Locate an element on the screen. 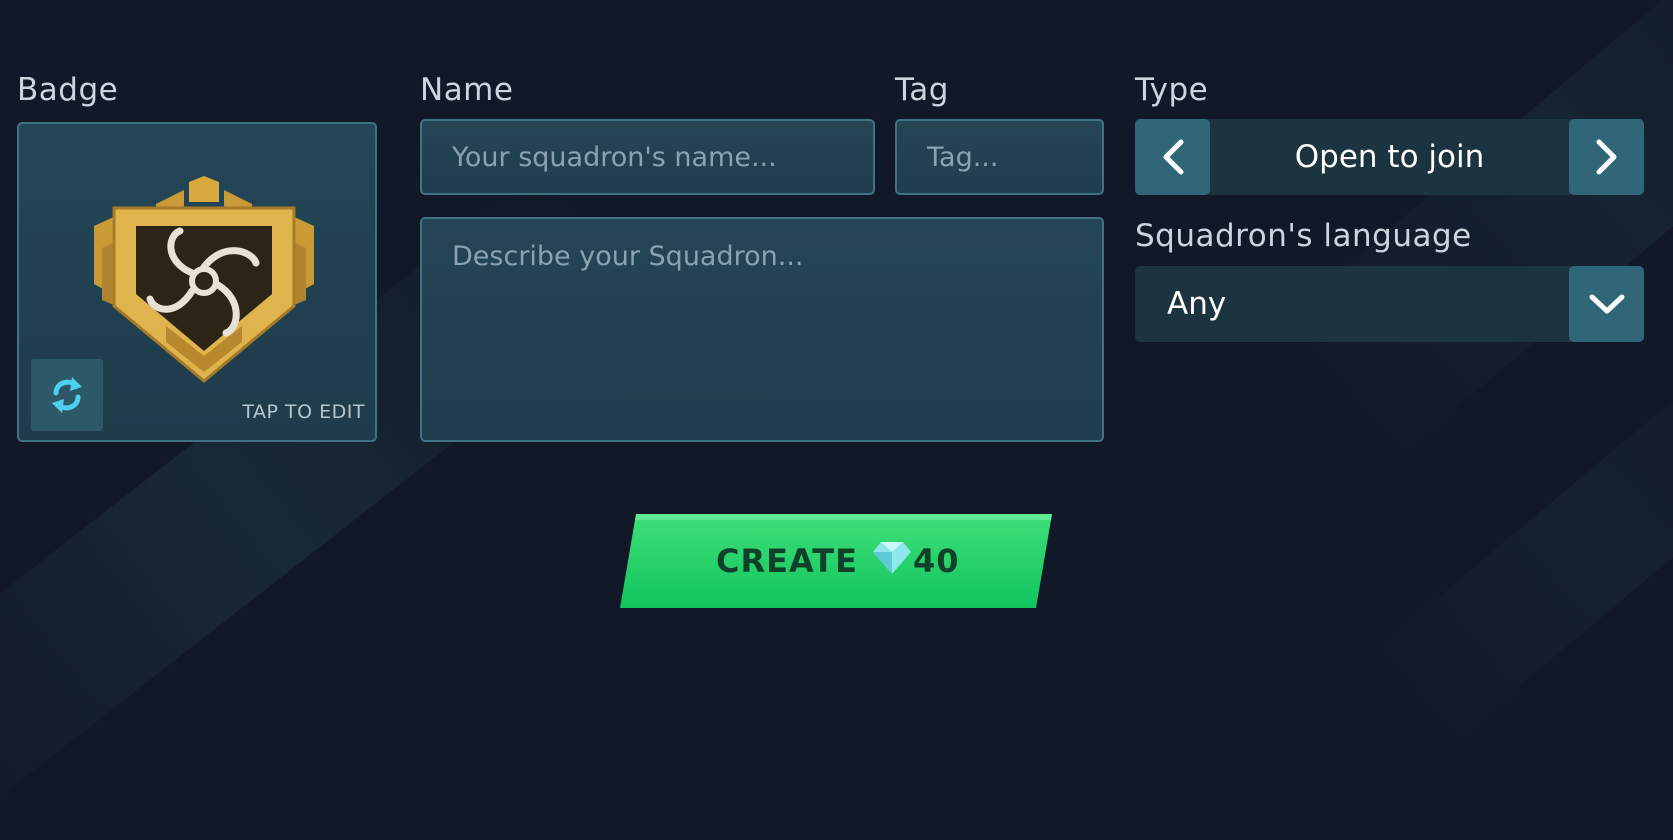 This screenshot has width=1673, height=840. chevron-right-icon is located at coordinates (1606, 157).